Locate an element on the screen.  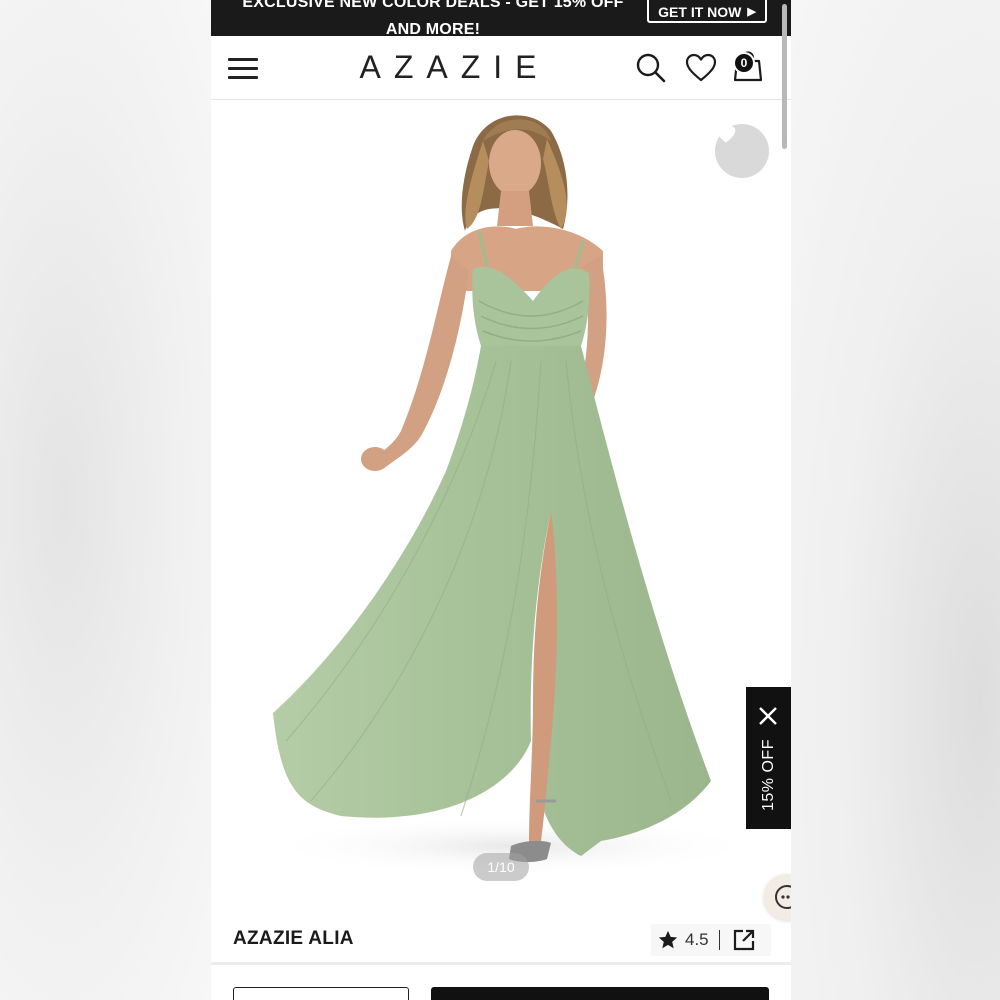
heart-icon is located at coordinates (726, 134).